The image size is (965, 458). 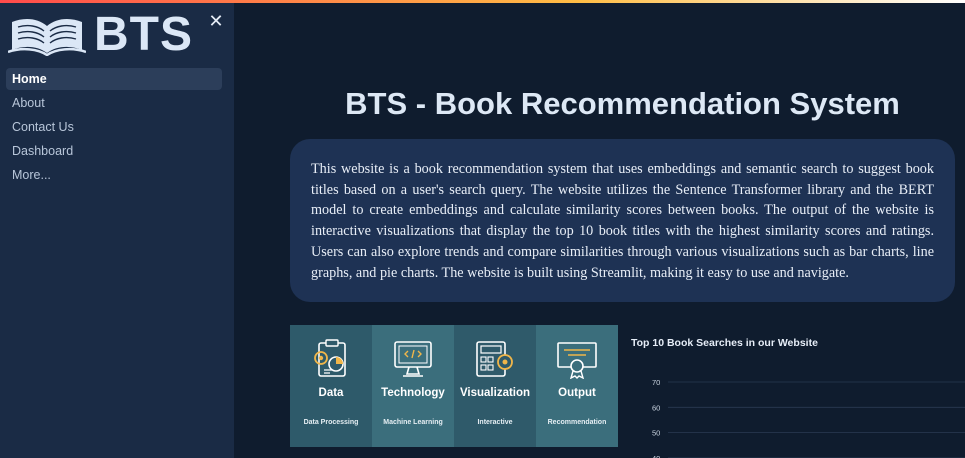 What do you see at coordinates (656, 407) in the screenshot?
I see `y-tick-label: 60` at bounding box center [656, 407].